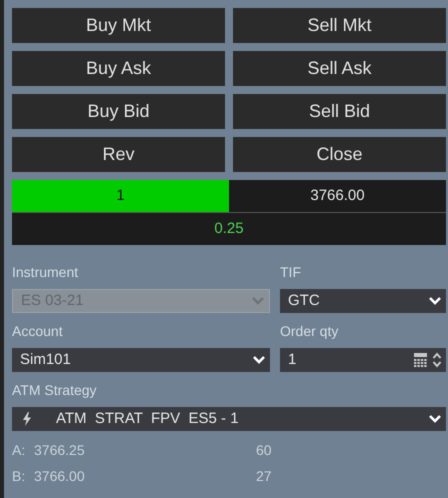 This screenshot has height=498, width=448. What do you see at coordinates (291, 272) in the screenshot?
I see `field-label: TIF` at bounding box center [291, 272].